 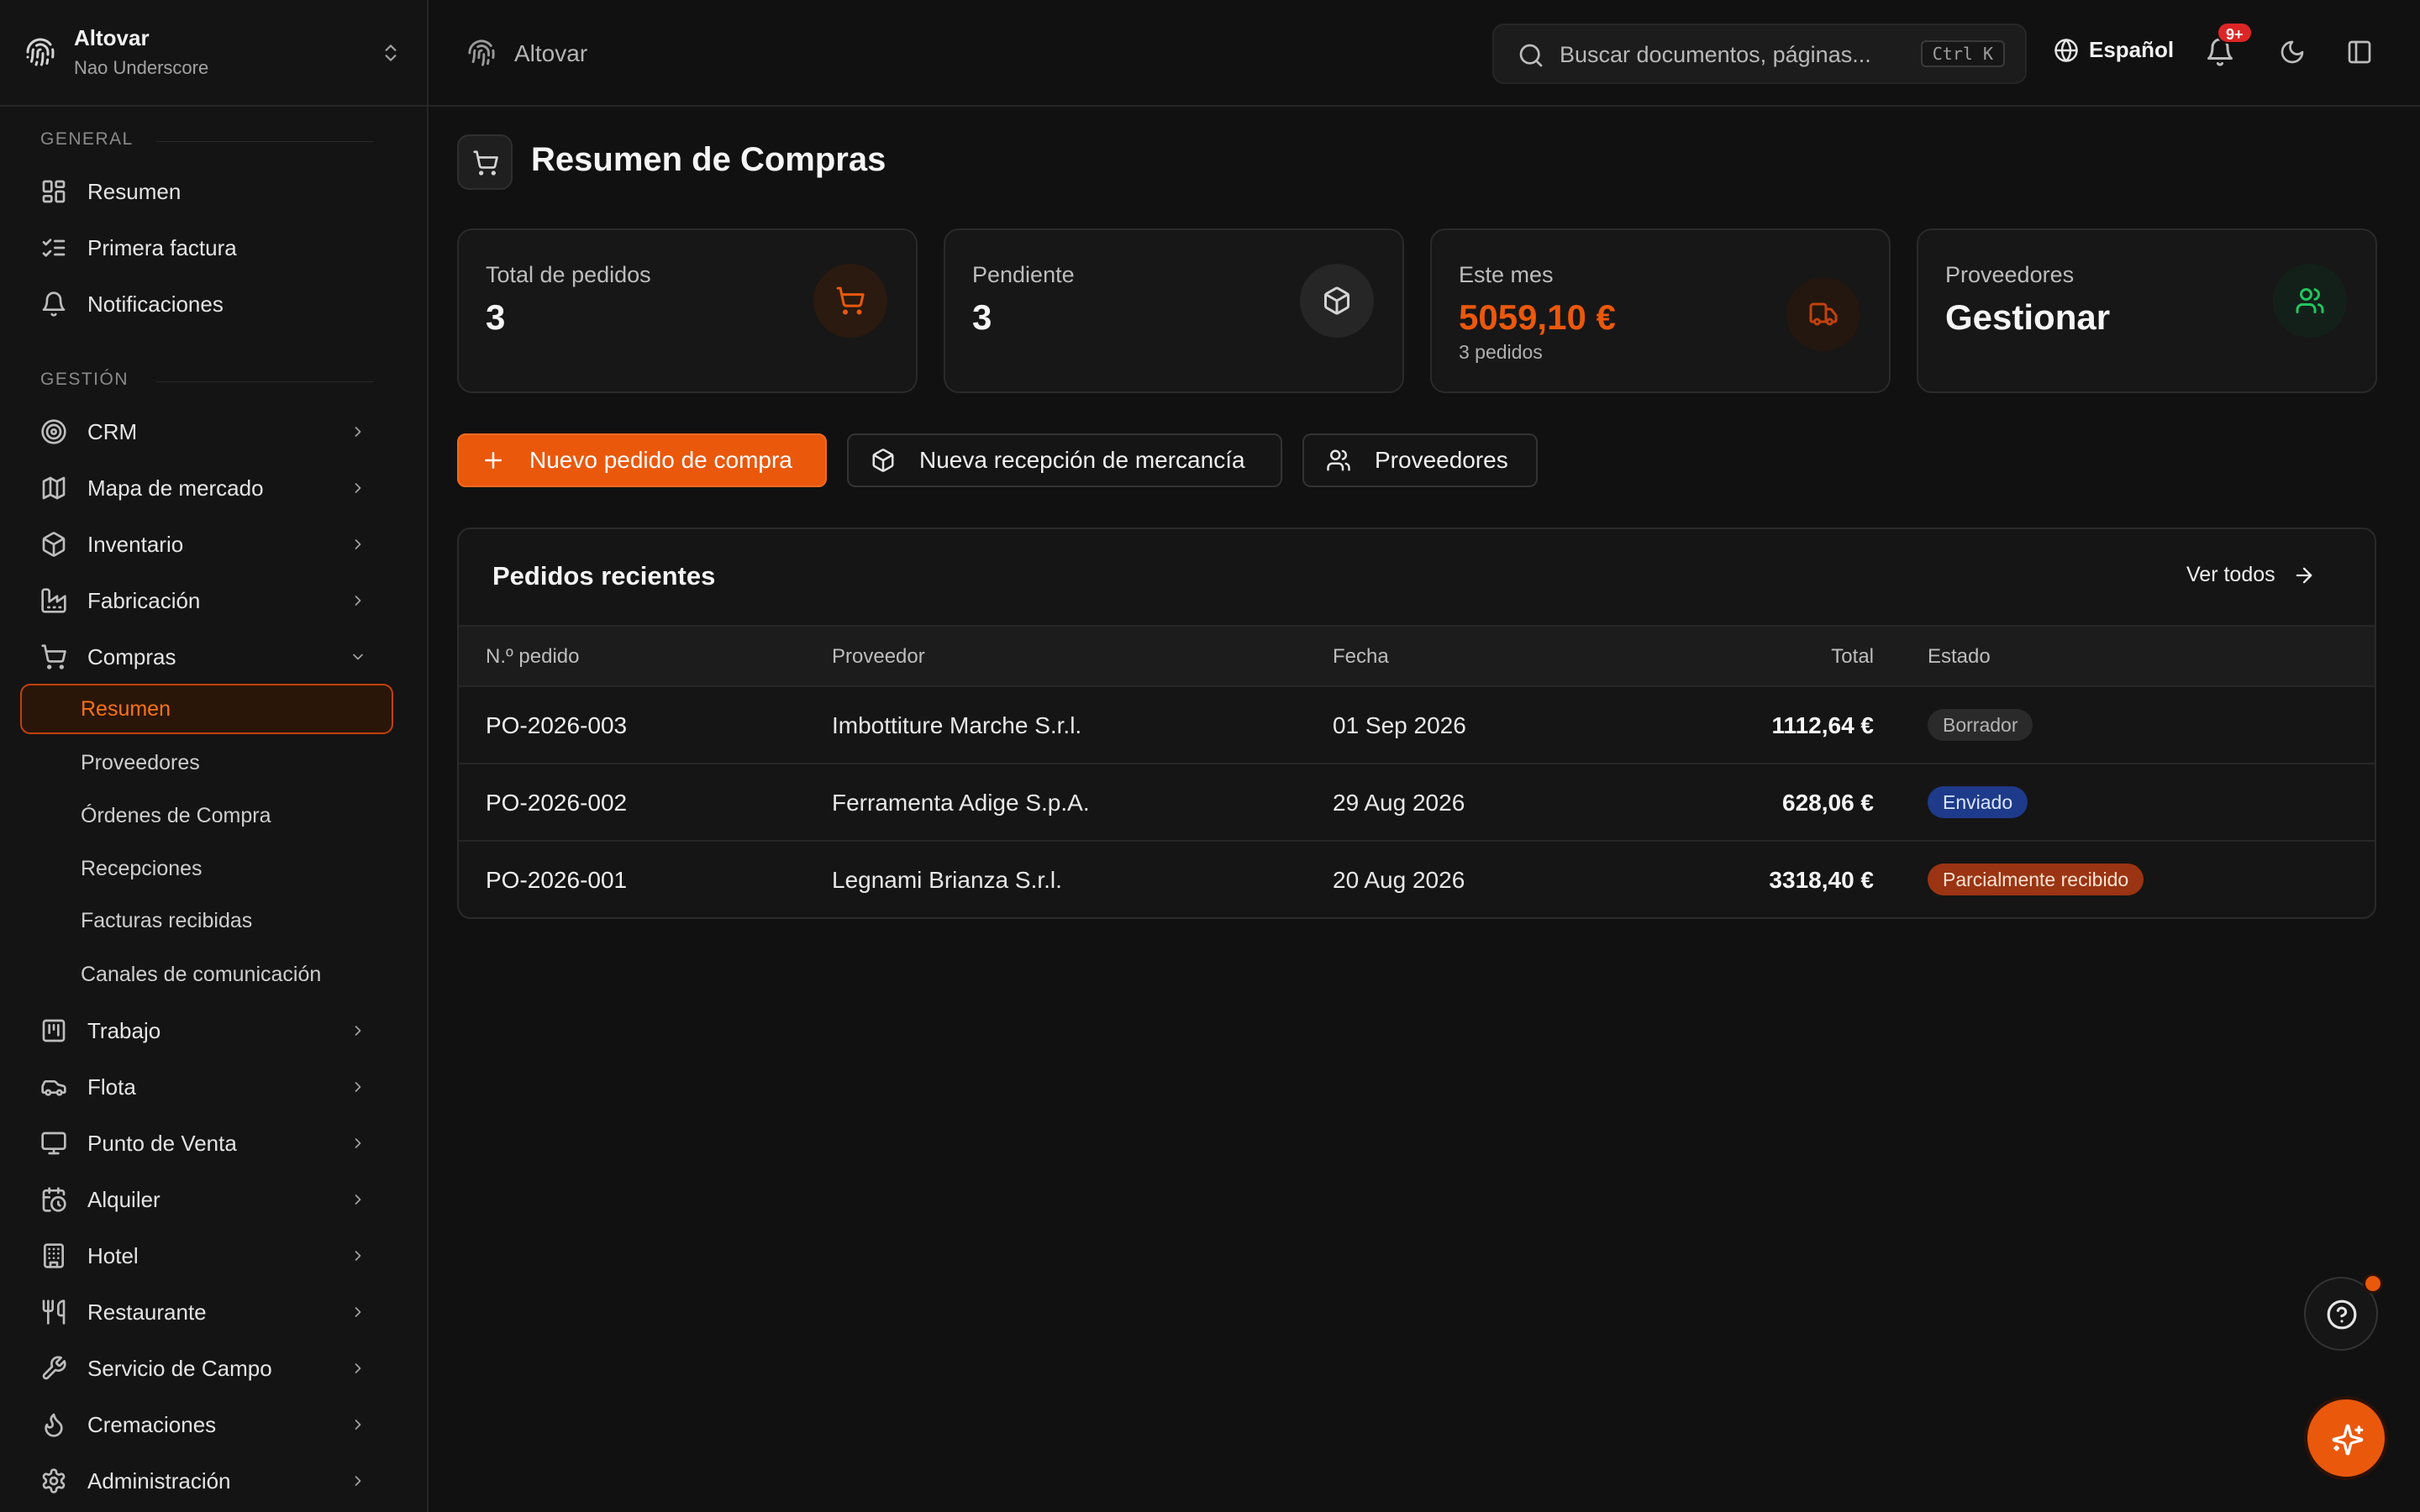 What do you see at coordinates (961, 803) in the screenshot?
I see `order-supplier: Ferramenta Adige S.p.A.` at bounding box center [961, 803].